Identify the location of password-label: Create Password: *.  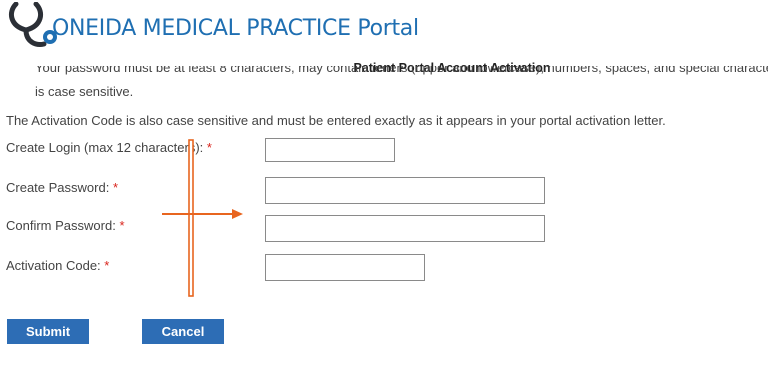
(62, 187).